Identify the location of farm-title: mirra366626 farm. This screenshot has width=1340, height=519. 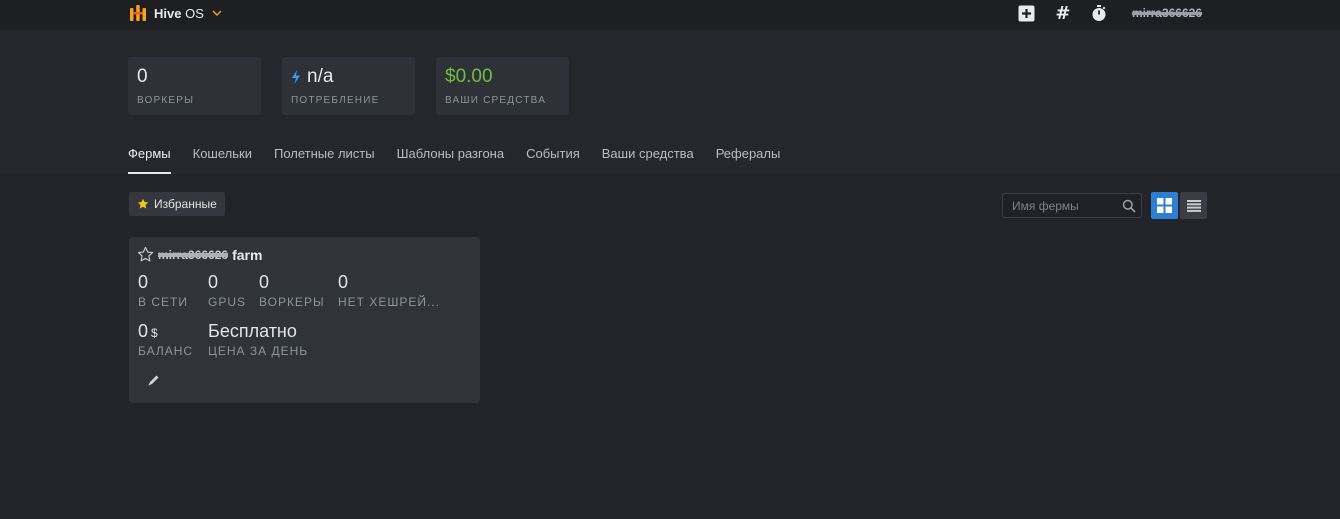
(199, 254).